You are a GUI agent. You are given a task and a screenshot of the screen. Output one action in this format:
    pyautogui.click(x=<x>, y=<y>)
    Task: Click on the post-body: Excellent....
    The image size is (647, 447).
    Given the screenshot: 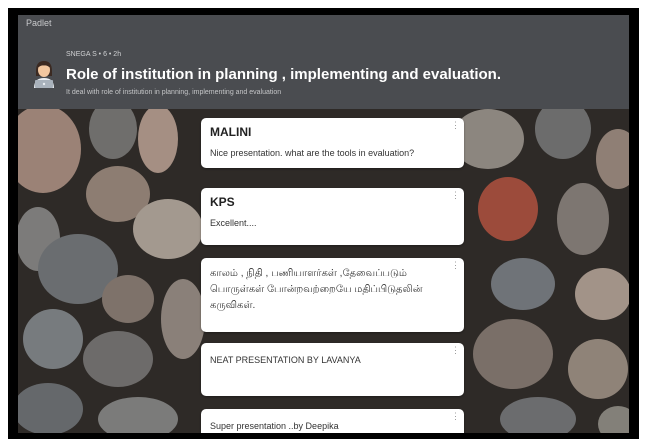 What is the action you would take?
    pyautogui.click(x=233, y=223)
    